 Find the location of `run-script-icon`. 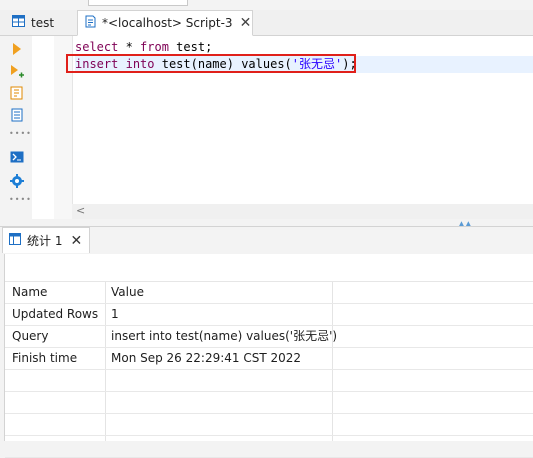

run-script-icon is located at coordinates (17, 72).